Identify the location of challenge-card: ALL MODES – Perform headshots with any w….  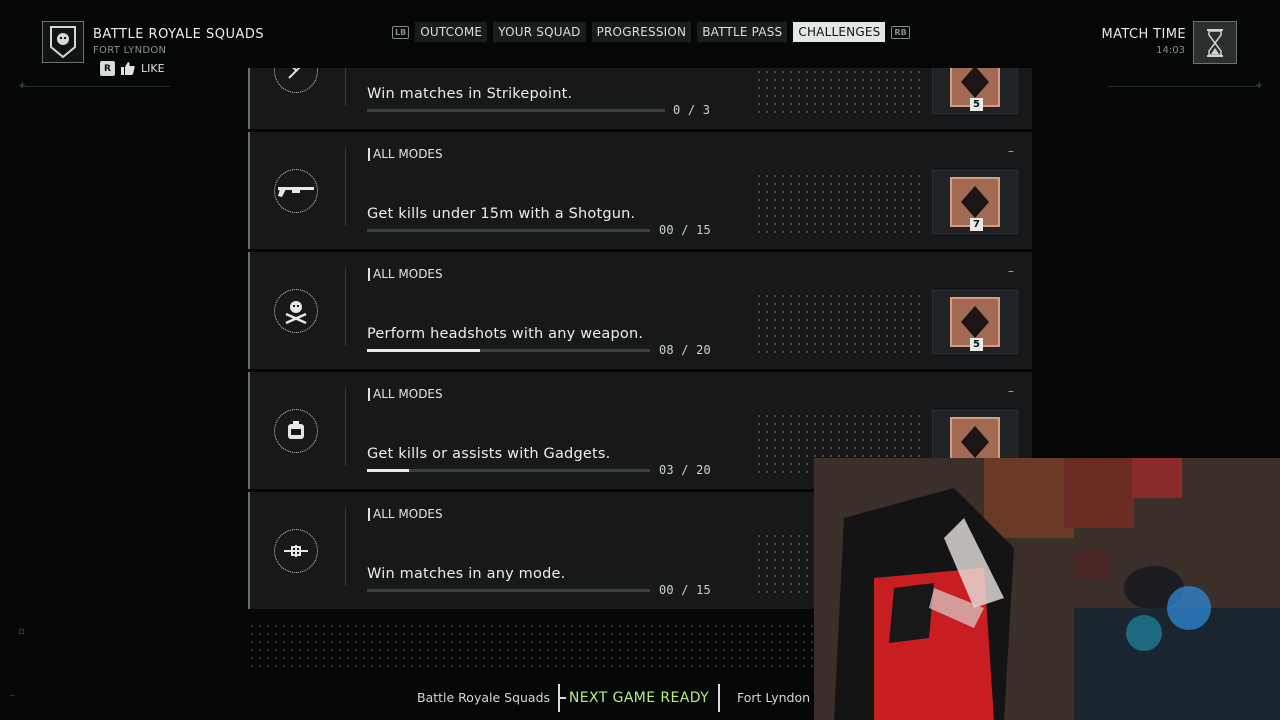
(640, 310).